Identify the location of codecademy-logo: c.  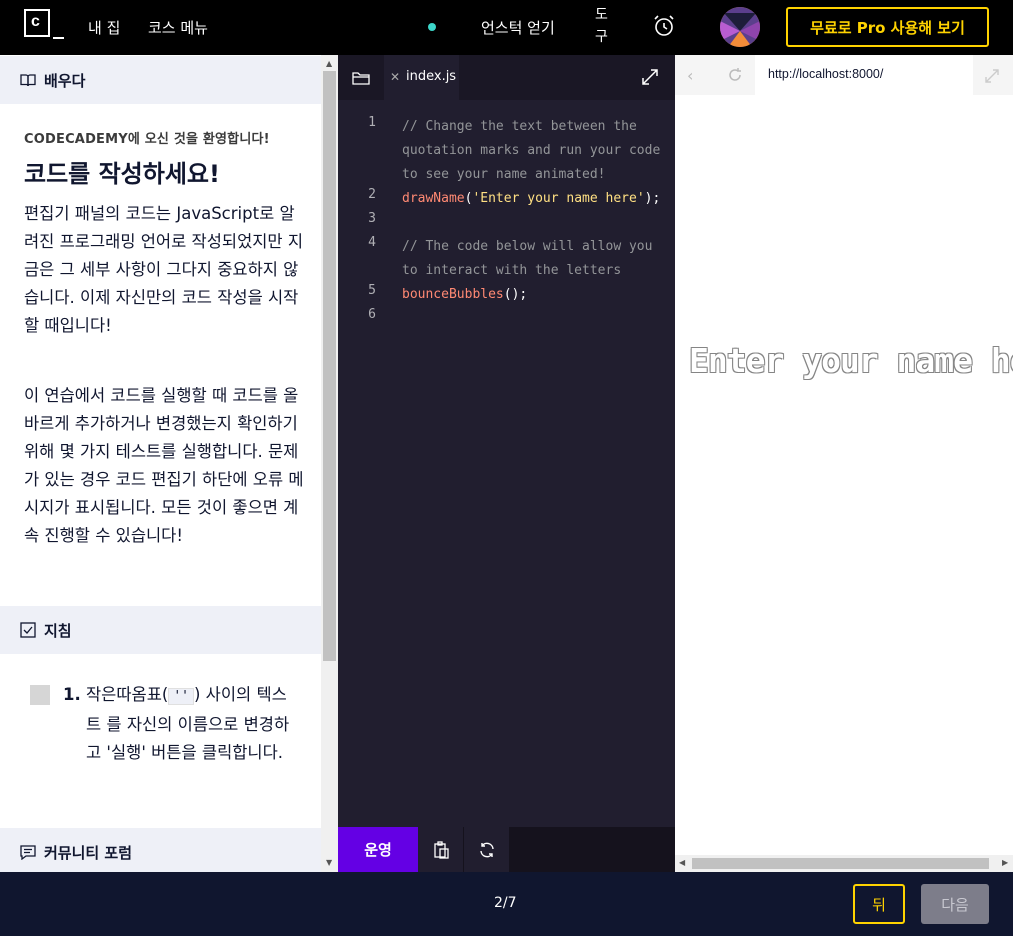
(37, 23).